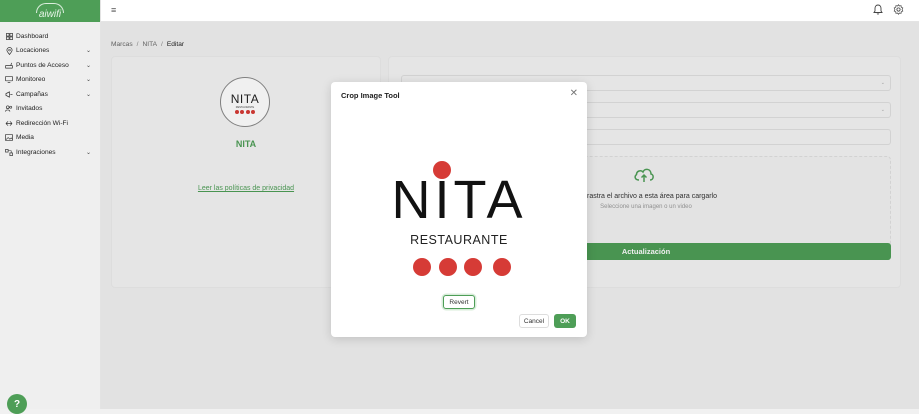 Image resolution: width=919 pixels, height=414 pixels. What do you see at coordinates (898, 10) in the screenshot?
I see `gear-icon` at bounding box center [898, 10].